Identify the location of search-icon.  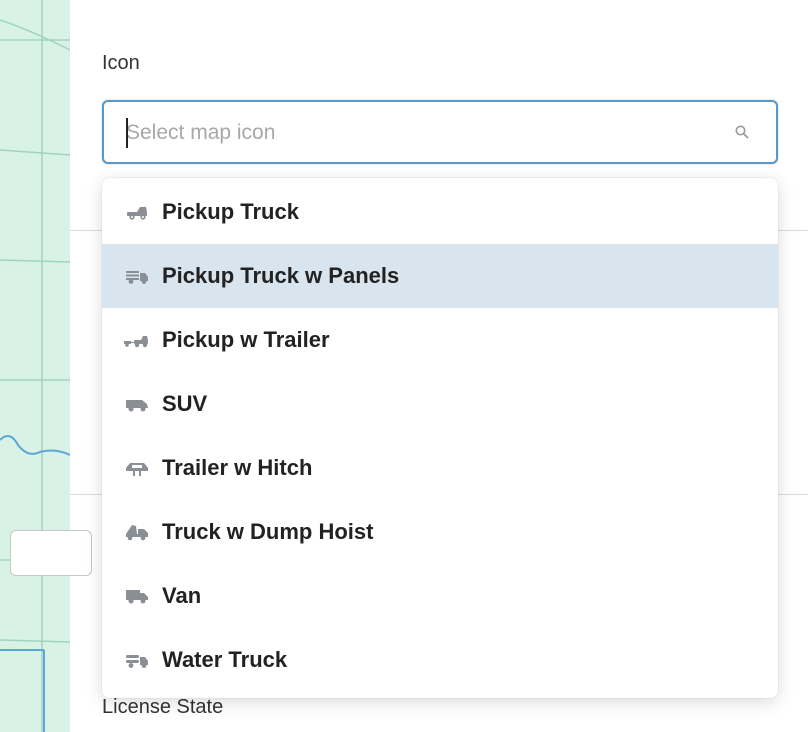
(742, 132).